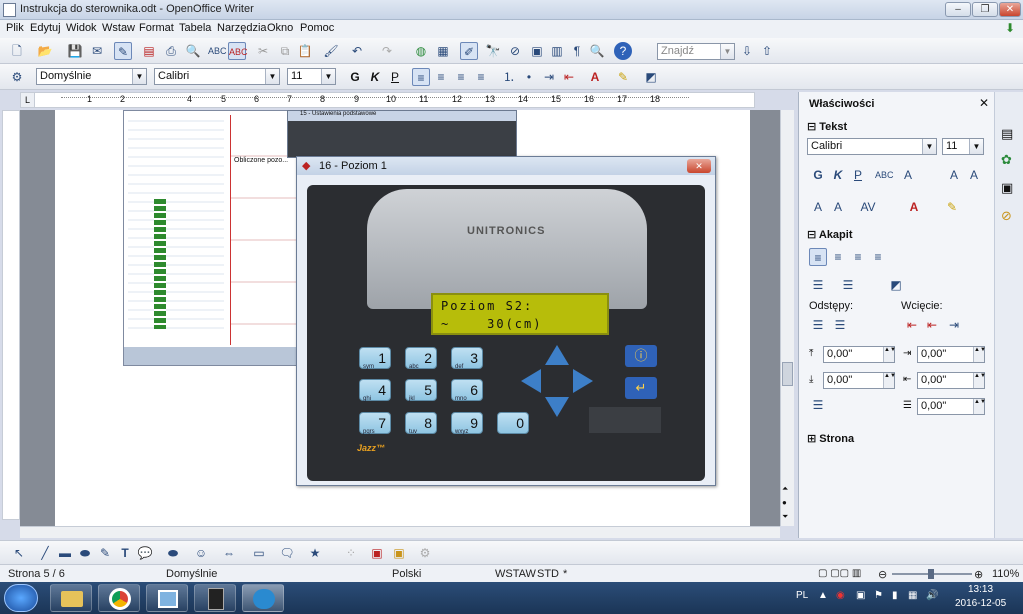 The width and height of the screenshot is (1023, 614). Describe the element at coordinates (952, 207) in the screenshot. I see `sidebar-highlight-icon: ✎` at that location.